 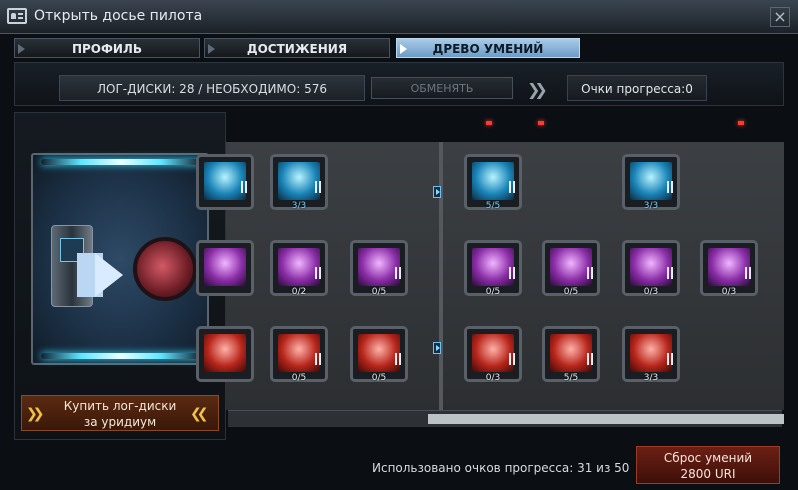 What do you see at coordinates (109, 275) in the screenshot?
I see `arrow-icon` at bounding box center [109, 275].